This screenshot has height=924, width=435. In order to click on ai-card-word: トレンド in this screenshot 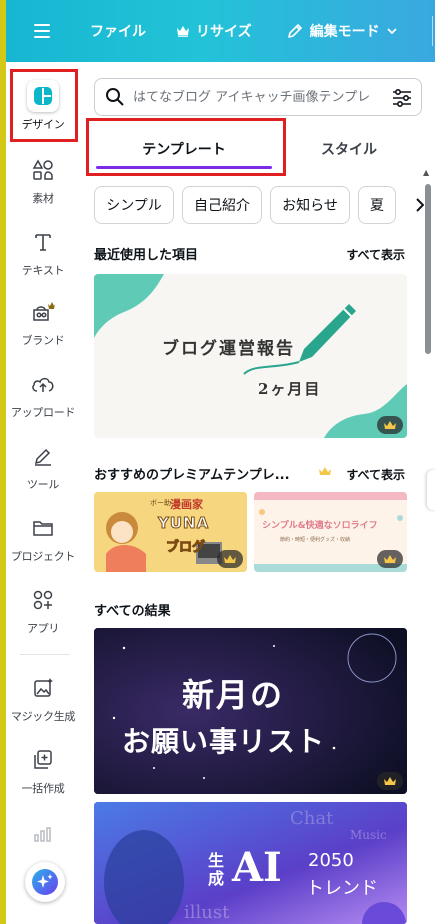, I will do `click(342, 888)`.